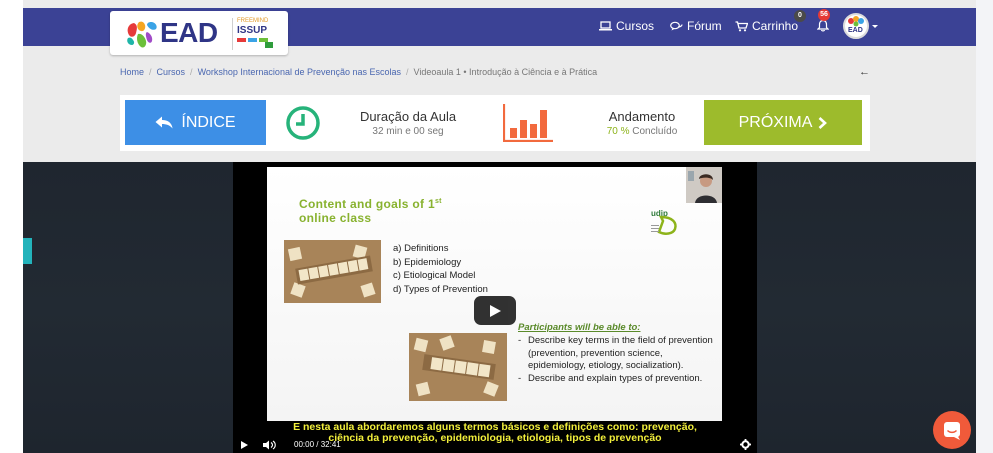 Image resolution: width=993 pixels, height=453 pixels. I want to click on progress-suffix: Concluído, so click(653, 131).